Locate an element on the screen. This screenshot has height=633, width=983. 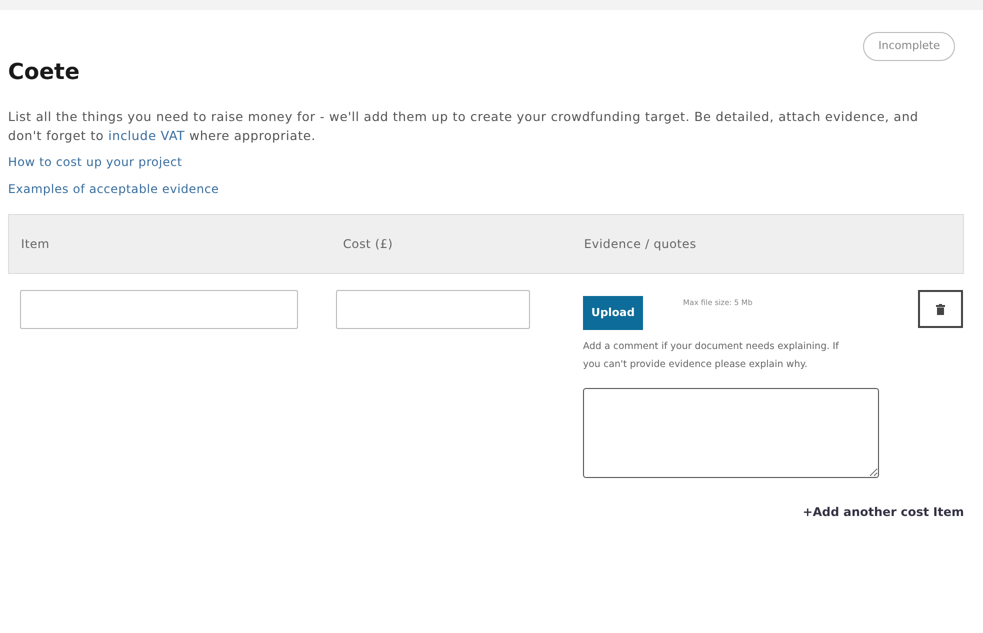
help-link: How to cost up your project is located at coordinates (95, 162).